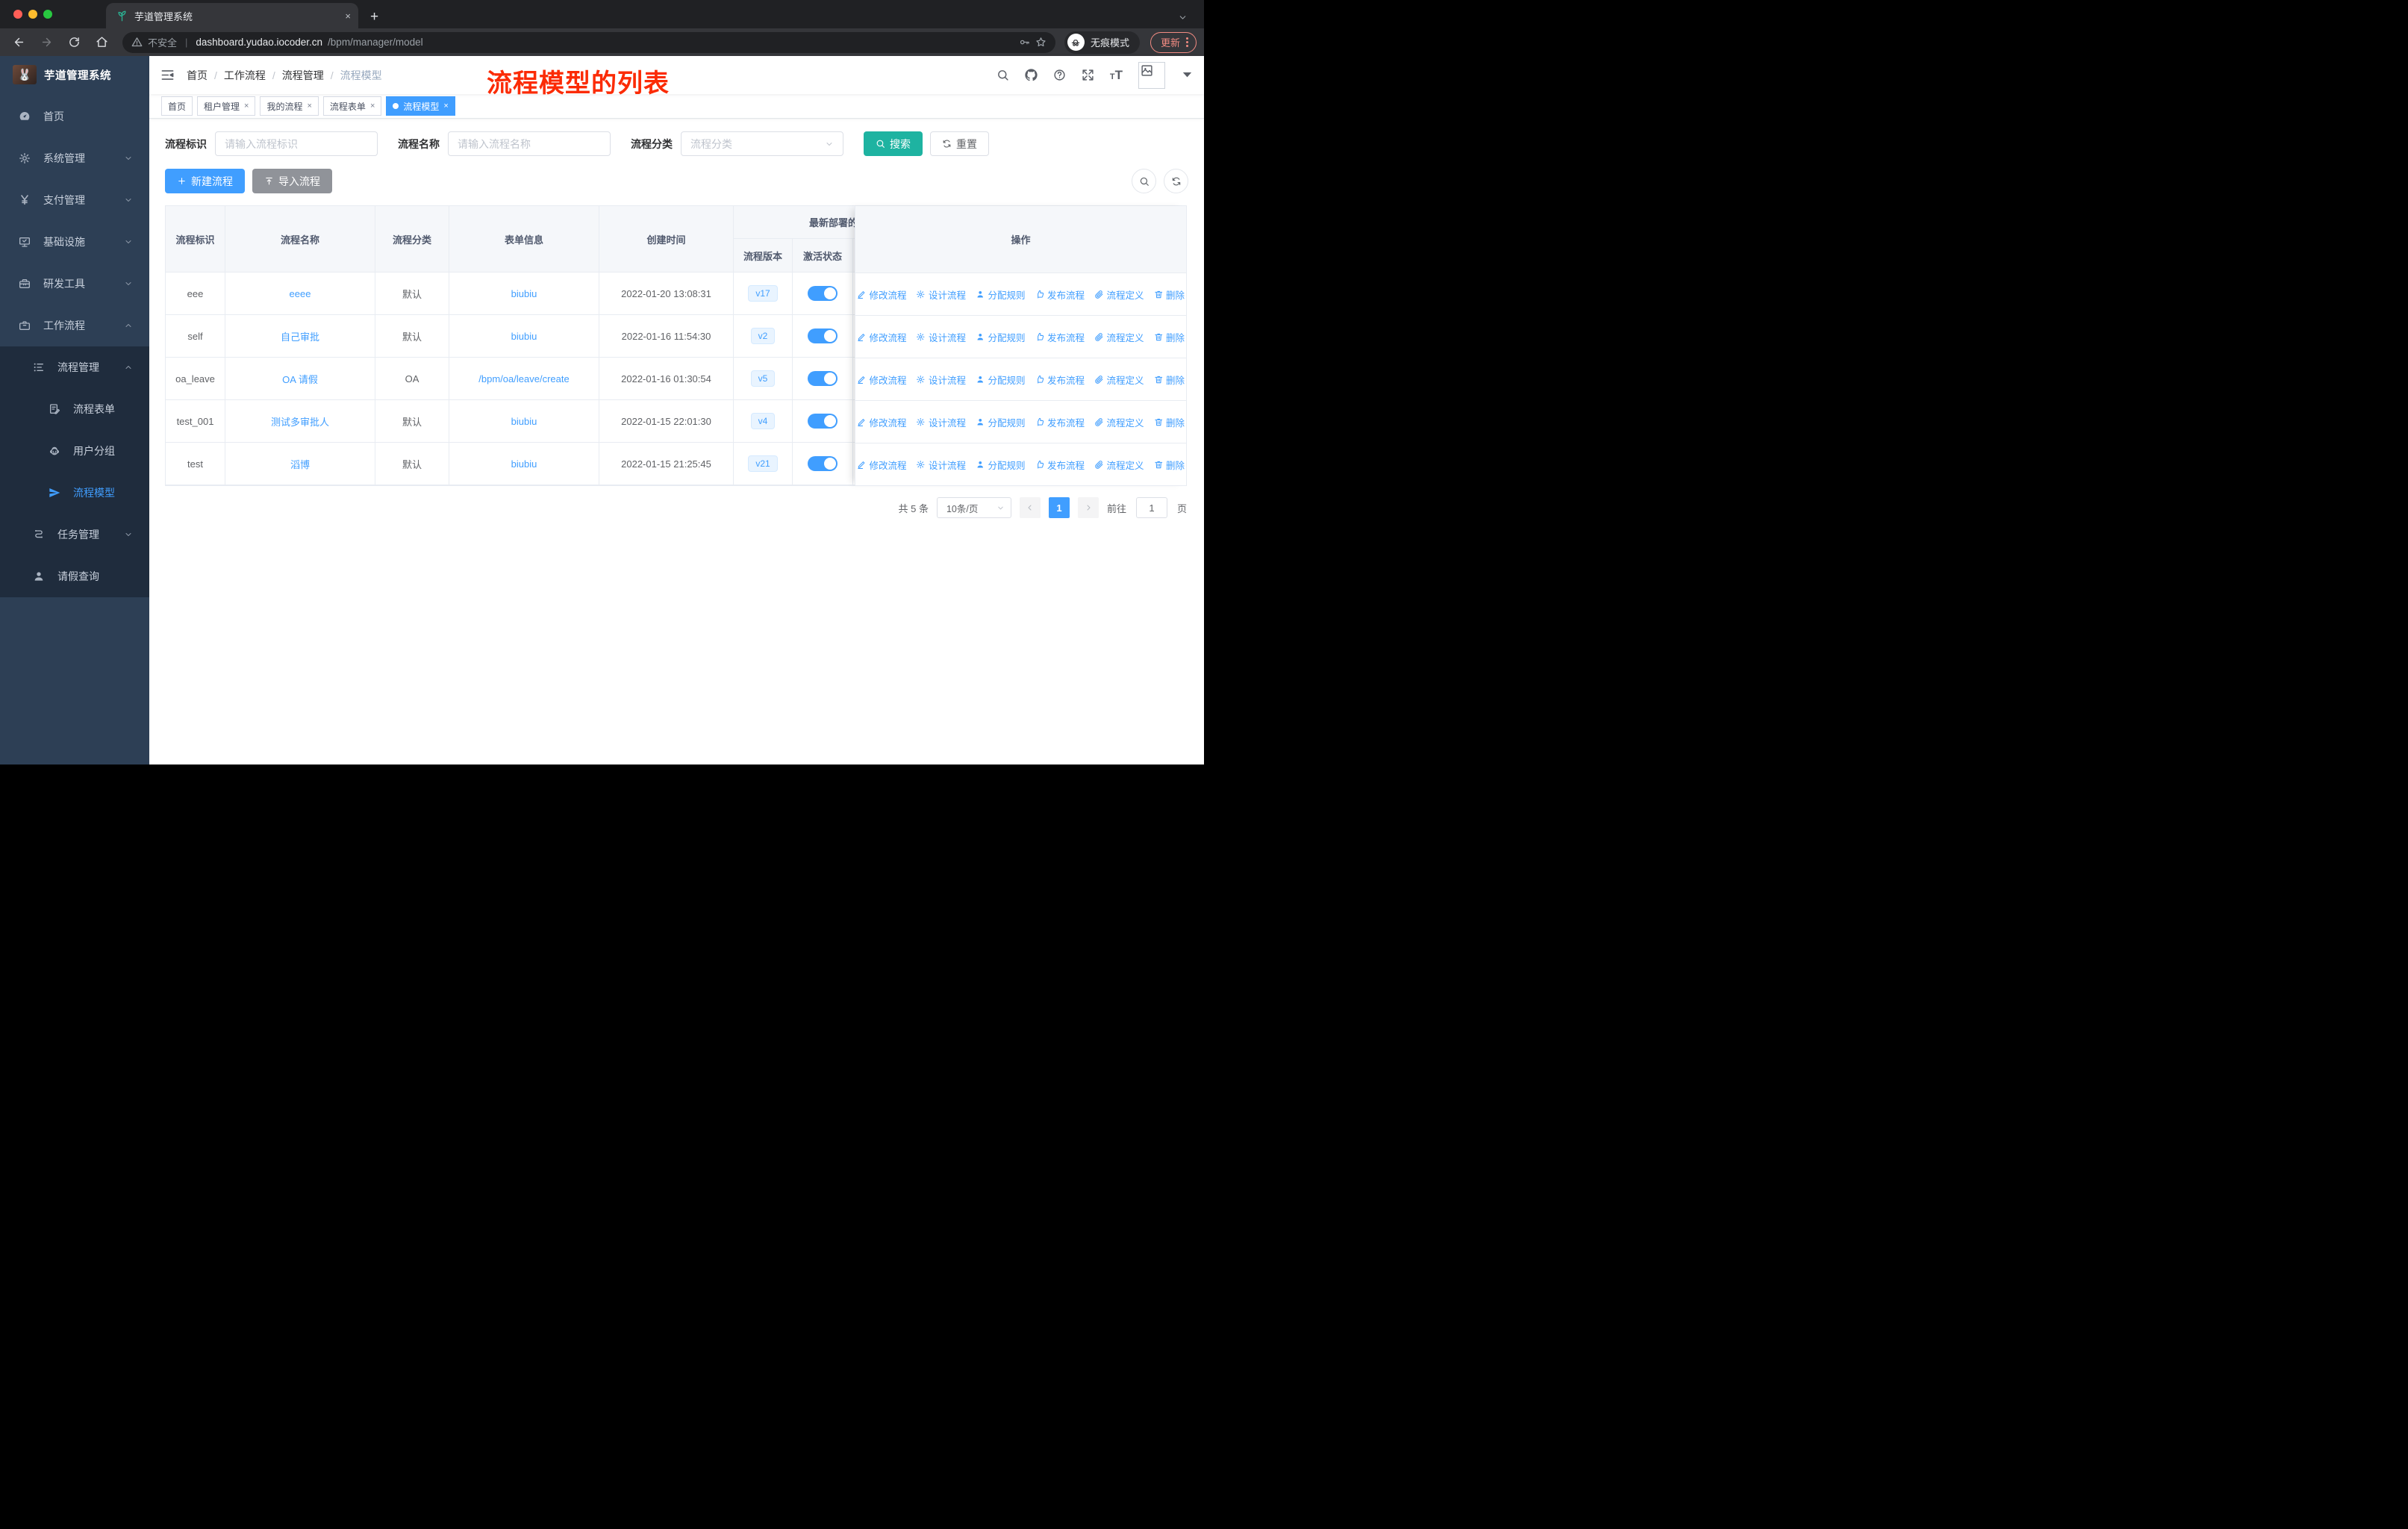 The width and height of the screenshot is (2408, 1529). I want to click on prev-page-button, so click(1030, 508).